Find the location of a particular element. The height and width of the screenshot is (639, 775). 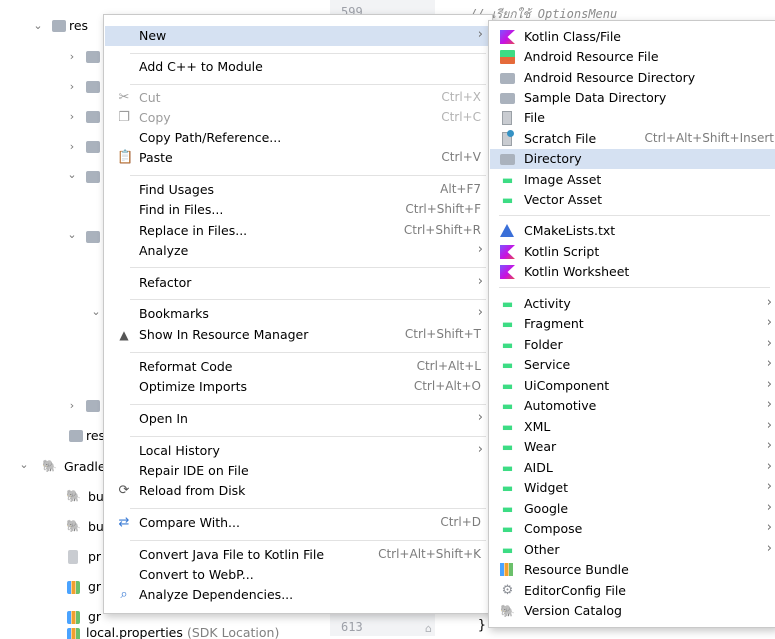

menu-item-reload-from-disk: ⟳ Reload from Disk is located at coordinates (298, 491).